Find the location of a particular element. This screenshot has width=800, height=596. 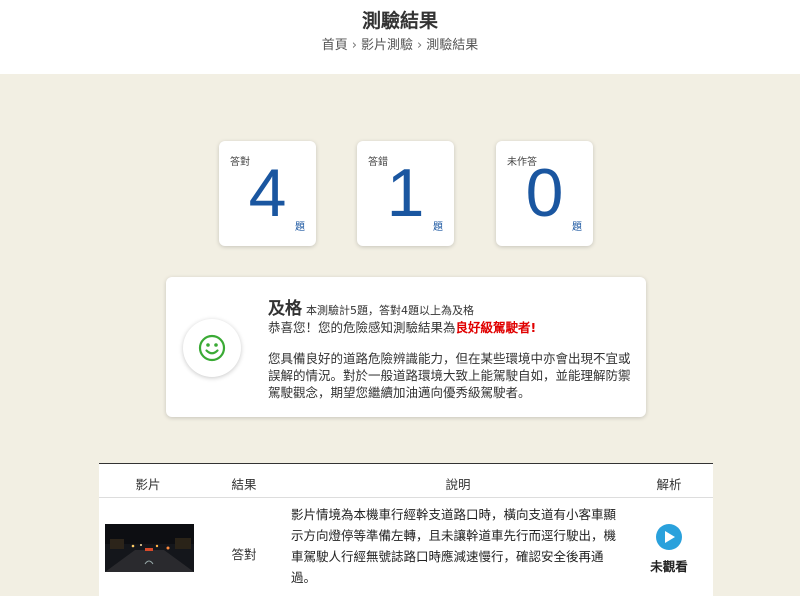

congrats-prefix: 恭喜您！您的危險感知測驗結果為 is located at coordinates (362, 327).